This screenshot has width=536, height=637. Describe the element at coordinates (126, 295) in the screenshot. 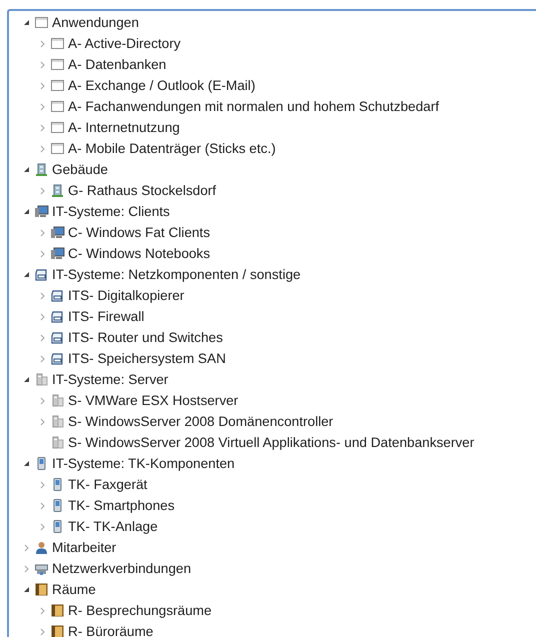

I see `tree-item-label: ITS- Digitalkopierer` at that location.